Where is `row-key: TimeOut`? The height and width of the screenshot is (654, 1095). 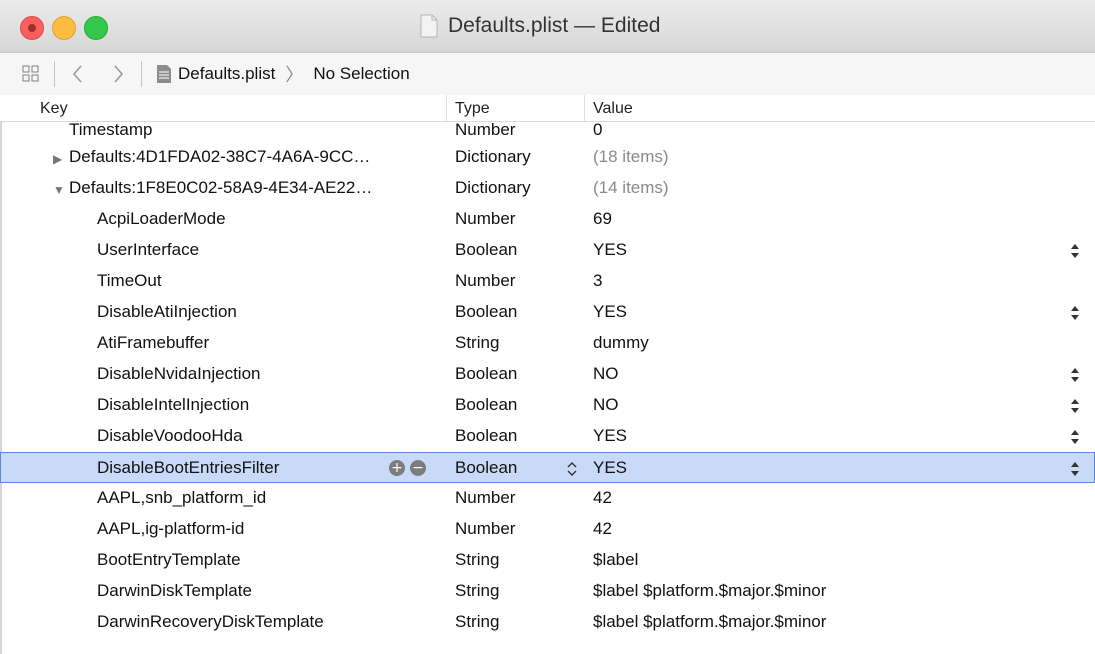
row-key: TimeOut is located at coordinates (129, 281).